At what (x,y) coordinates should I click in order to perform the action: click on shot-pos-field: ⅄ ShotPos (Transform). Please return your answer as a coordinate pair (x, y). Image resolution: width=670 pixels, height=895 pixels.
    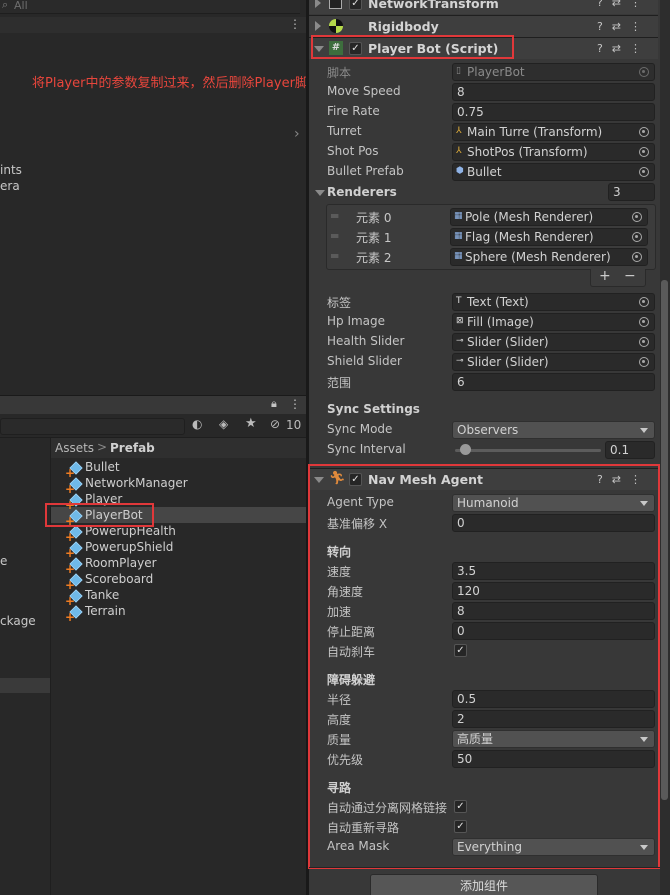
    Looking at the image, I should click on (553, 152).